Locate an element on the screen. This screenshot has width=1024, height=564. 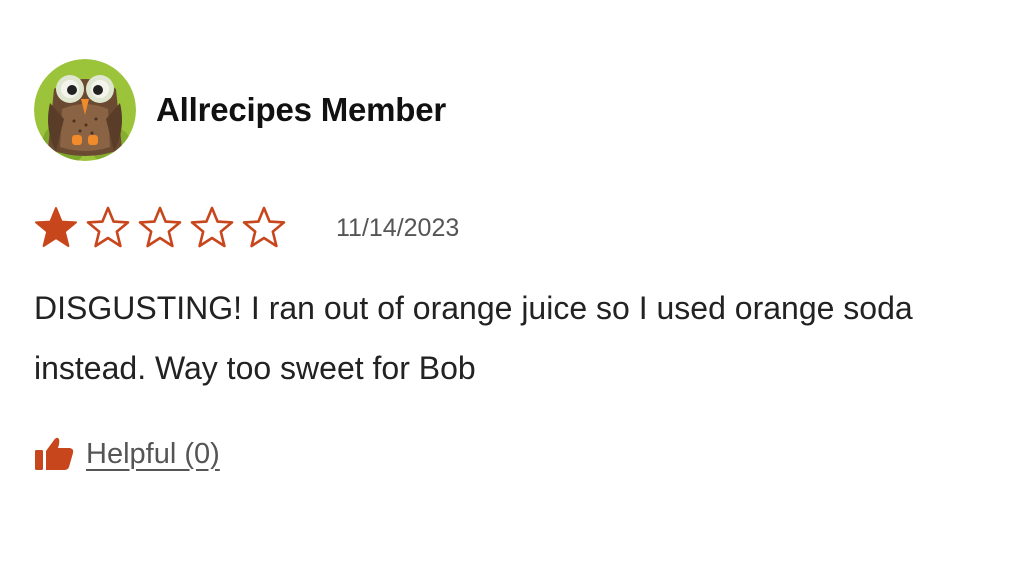
star-rating is located at coordinates (160, 228).